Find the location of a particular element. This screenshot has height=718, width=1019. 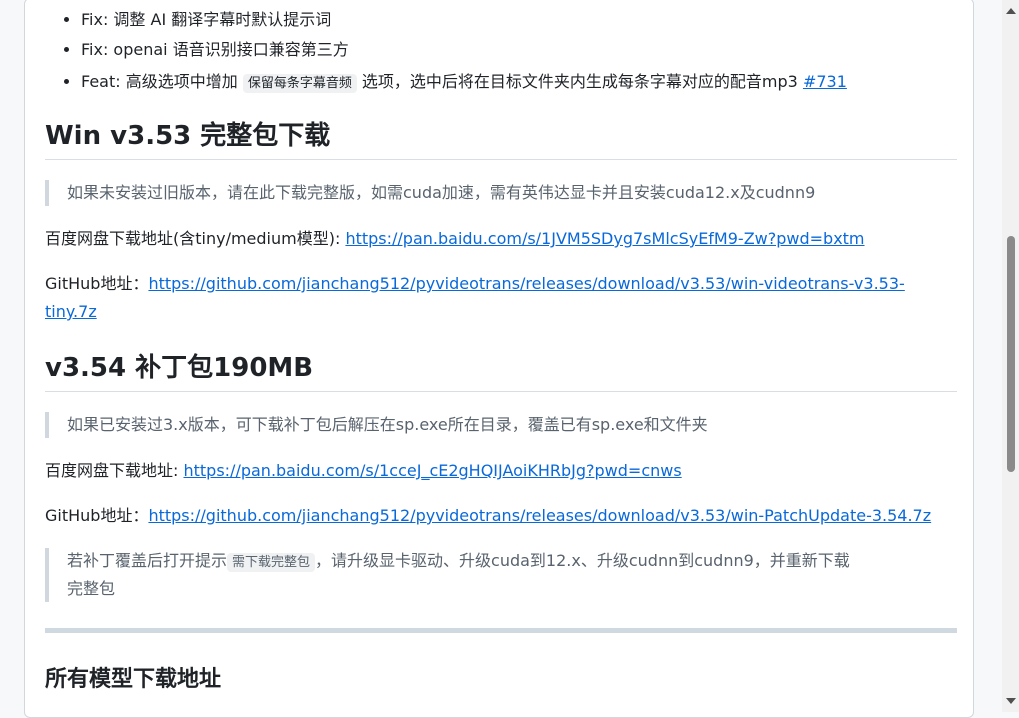

section-heading: 所有模型下载地址 is located at coordinates (133, 679).